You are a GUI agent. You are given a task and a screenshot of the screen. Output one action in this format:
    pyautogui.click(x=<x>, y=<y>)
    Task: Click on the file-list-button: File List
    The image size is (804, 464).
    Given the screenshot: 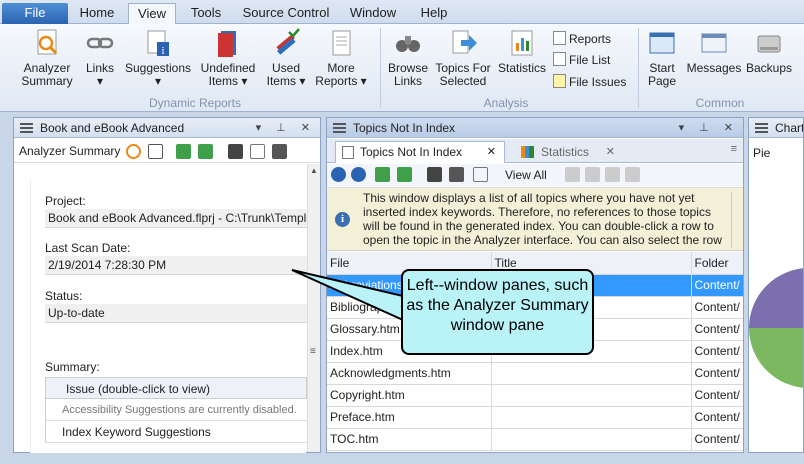 What is the action you would take?
    pyautogui.click(x=581, y=60)
    